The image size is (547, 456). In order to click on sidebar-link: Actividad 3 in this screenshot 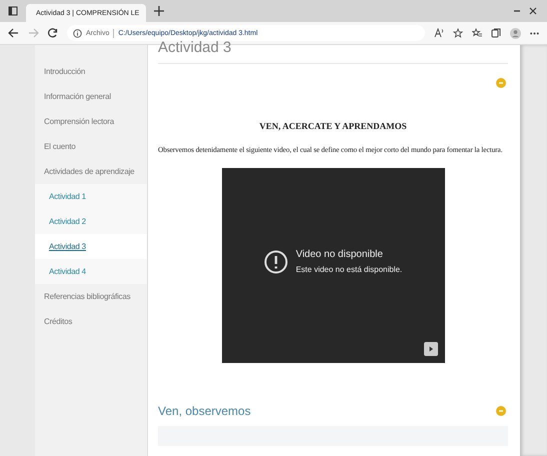, I will do `click(91, 246)`.